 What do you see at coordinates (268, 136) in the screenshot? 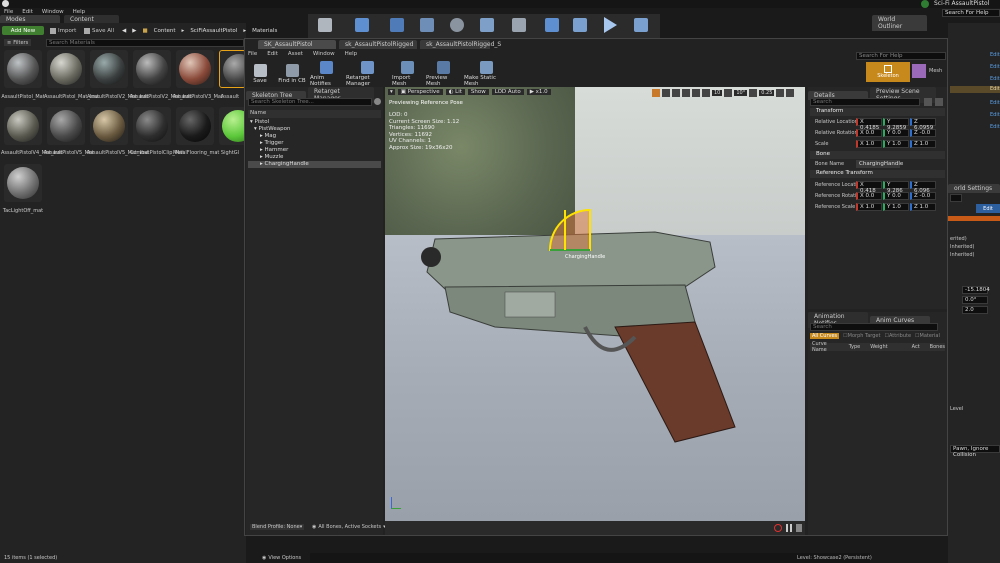
I see `bone-mag: ▸ Mag` at bounding box center [268, 136].